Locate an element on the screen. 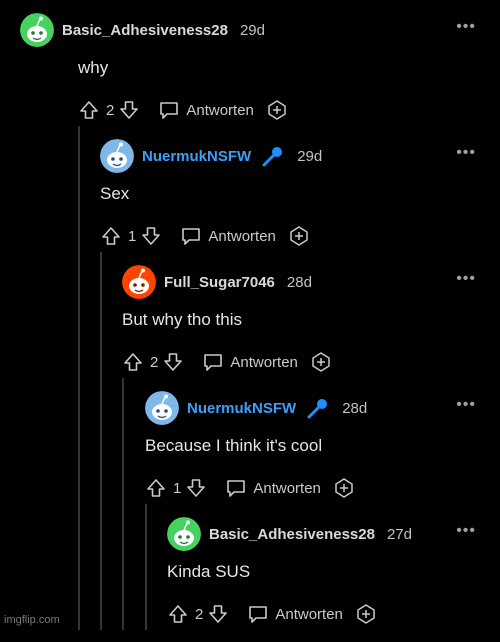 This screenshot has width=500, height=642. comment-body: Sex is located at coordinates (115, 193).